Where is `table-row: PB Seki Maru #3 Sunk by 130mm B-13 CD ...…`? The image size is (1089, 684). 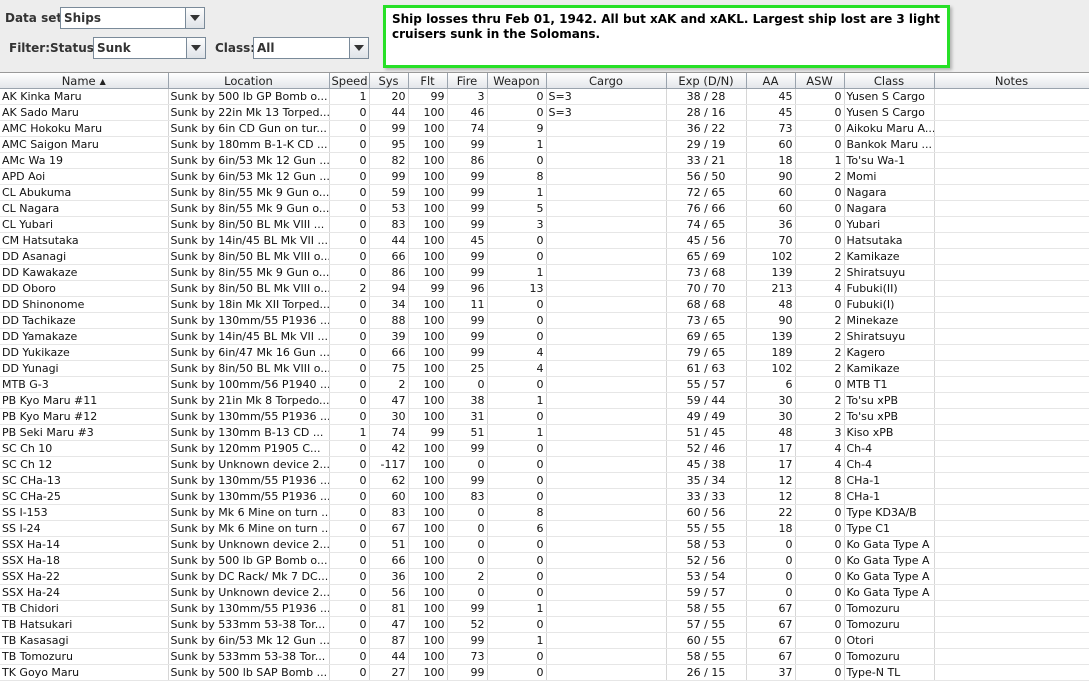
table-row: PB Seki Maru #3 Sunk by 130mm B-13 CD ...… is located at coordinates (544, 432).